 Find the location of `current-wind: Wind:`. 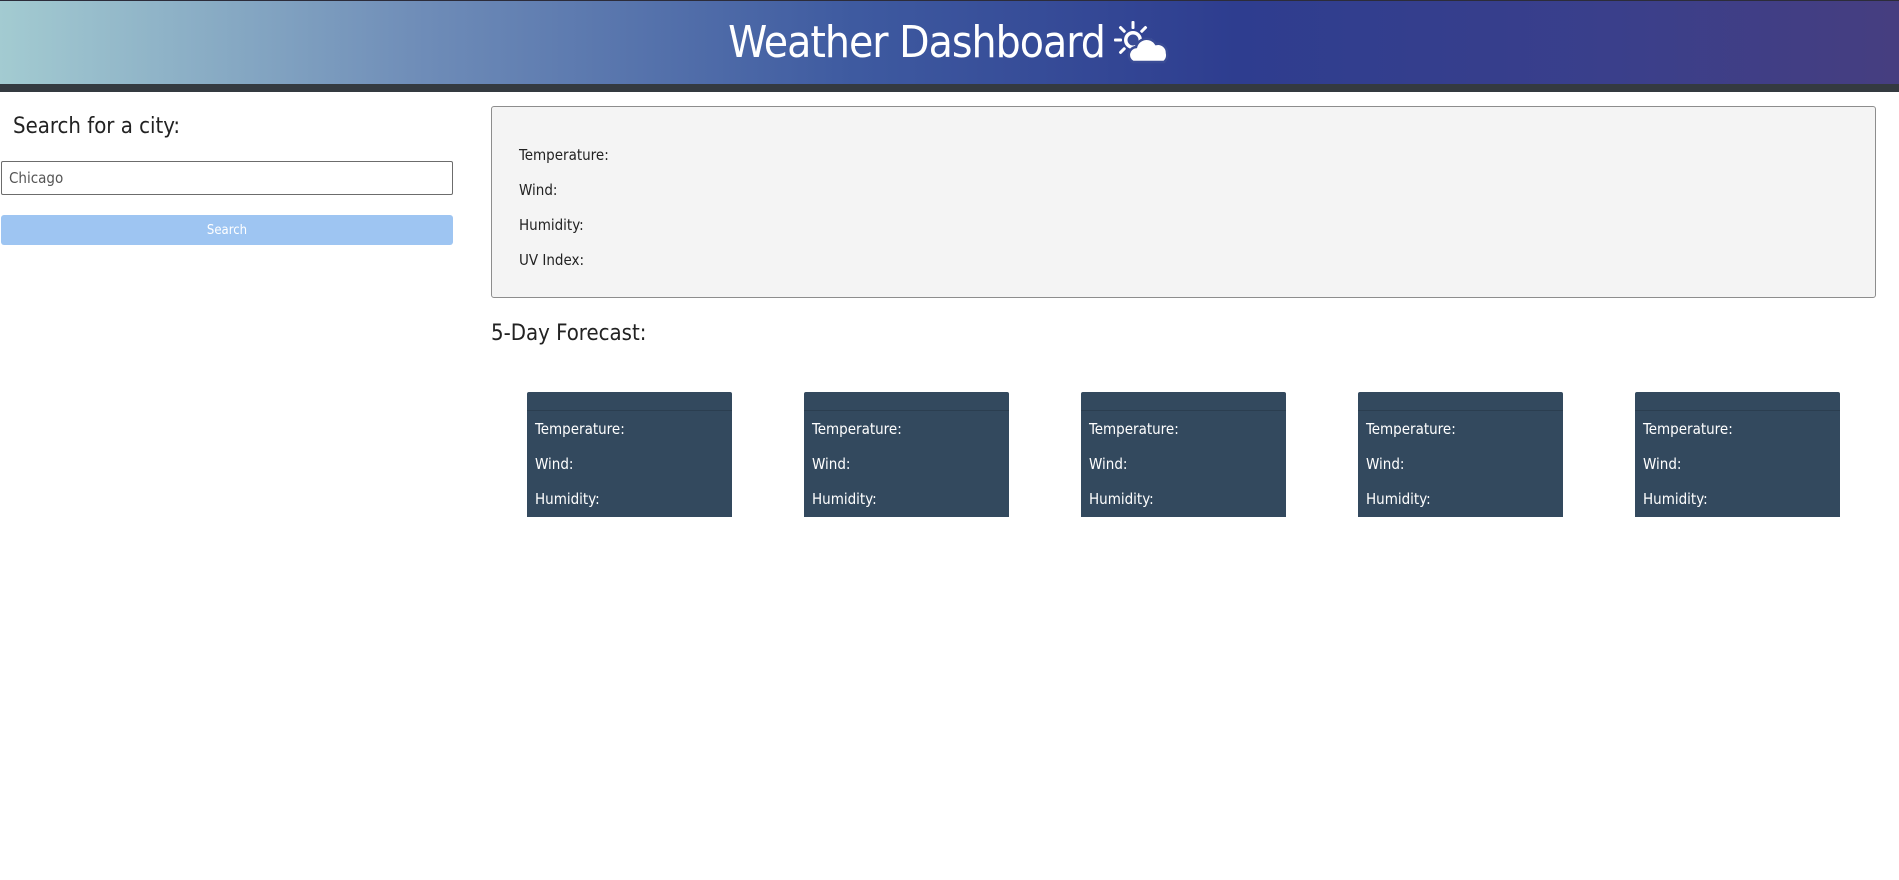

current-wind: Wind: is located at coordinates (538, 190).